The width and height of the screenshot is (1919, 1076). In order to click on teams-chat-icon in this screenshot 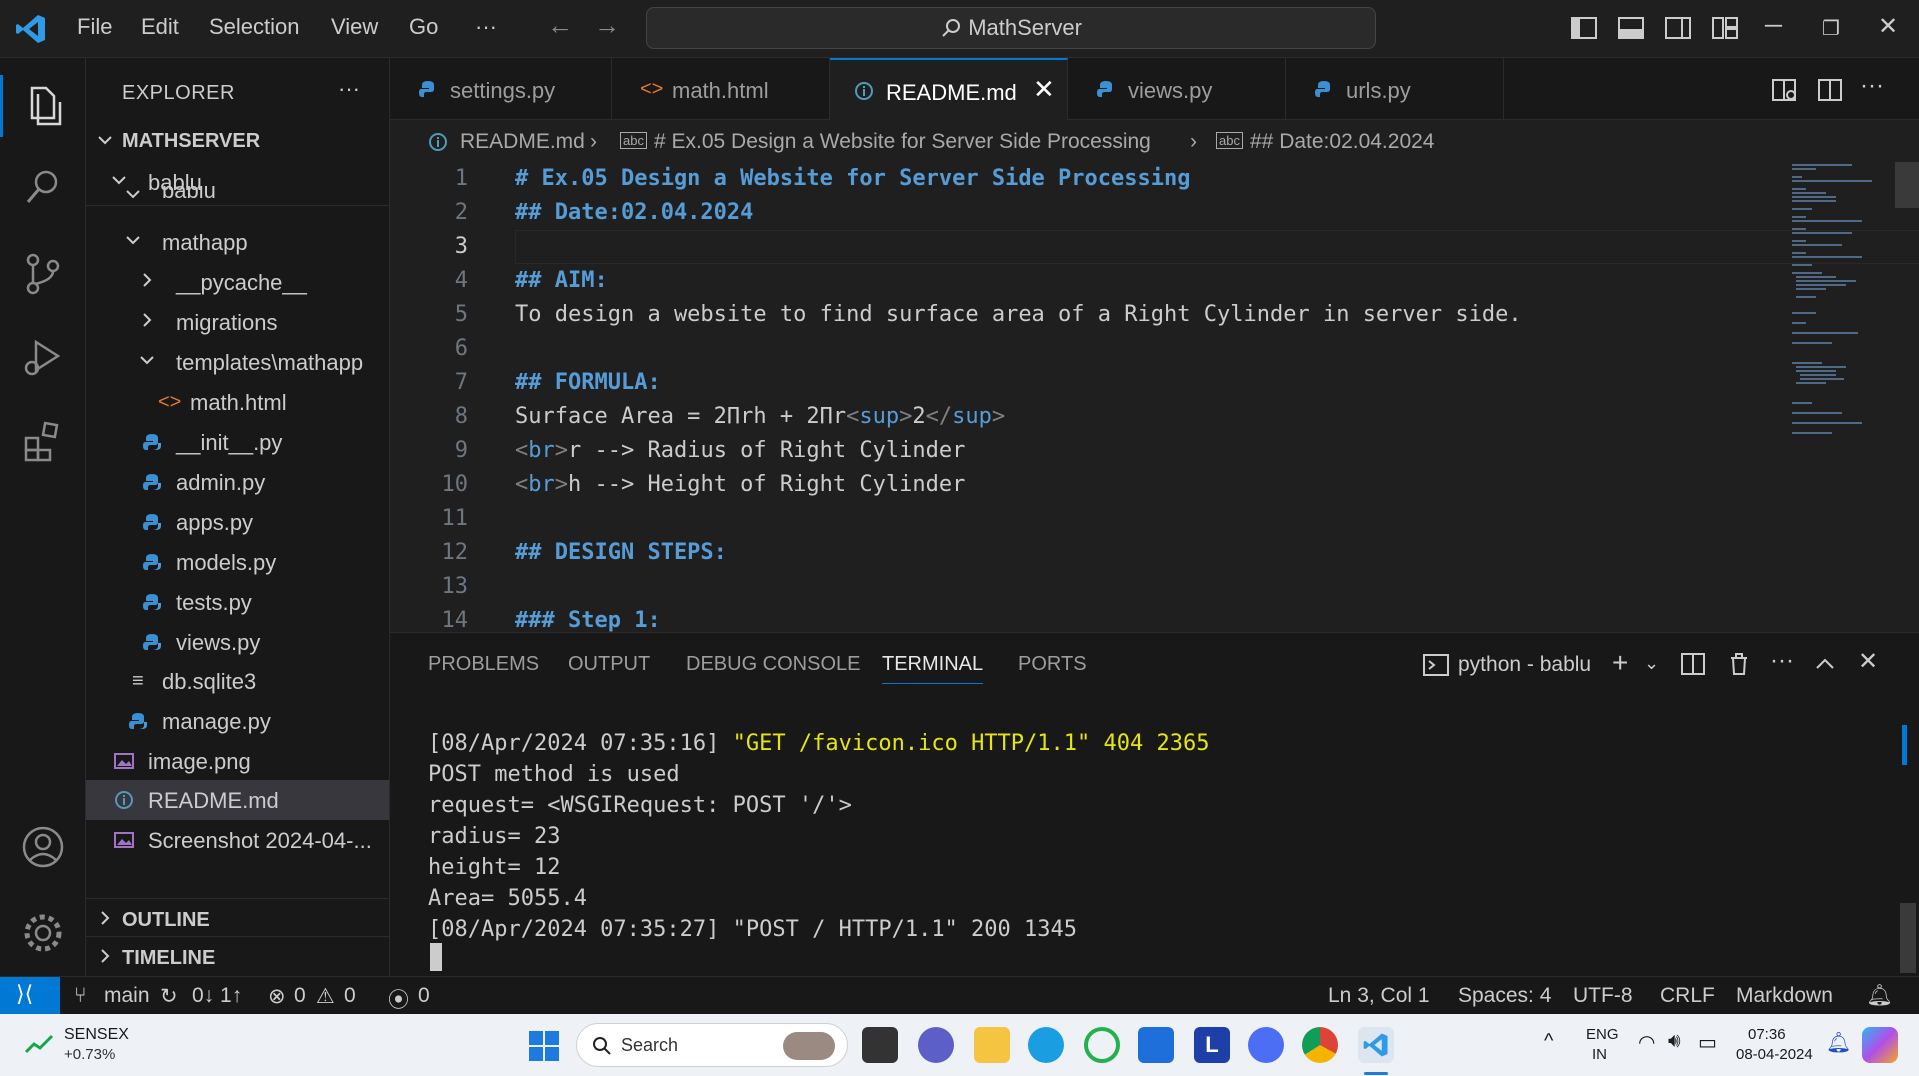, I will do `click(936, 1045)`.